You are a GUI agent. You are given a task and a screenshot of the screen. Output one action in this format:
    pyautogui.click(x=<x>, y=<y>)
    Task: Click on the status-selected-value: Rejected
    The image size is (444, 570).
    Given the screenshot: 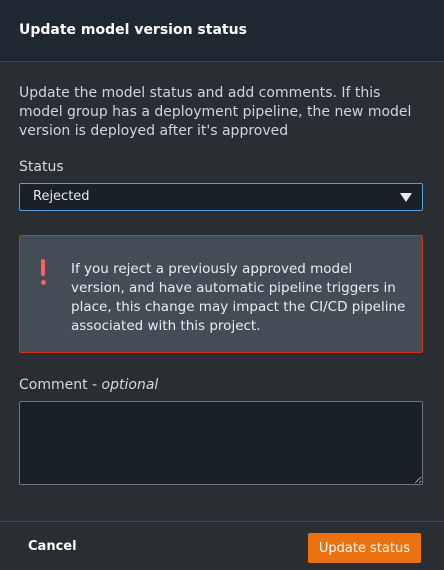 What is the action you would take?
    pyautogui.click(x=61, y=196)
    